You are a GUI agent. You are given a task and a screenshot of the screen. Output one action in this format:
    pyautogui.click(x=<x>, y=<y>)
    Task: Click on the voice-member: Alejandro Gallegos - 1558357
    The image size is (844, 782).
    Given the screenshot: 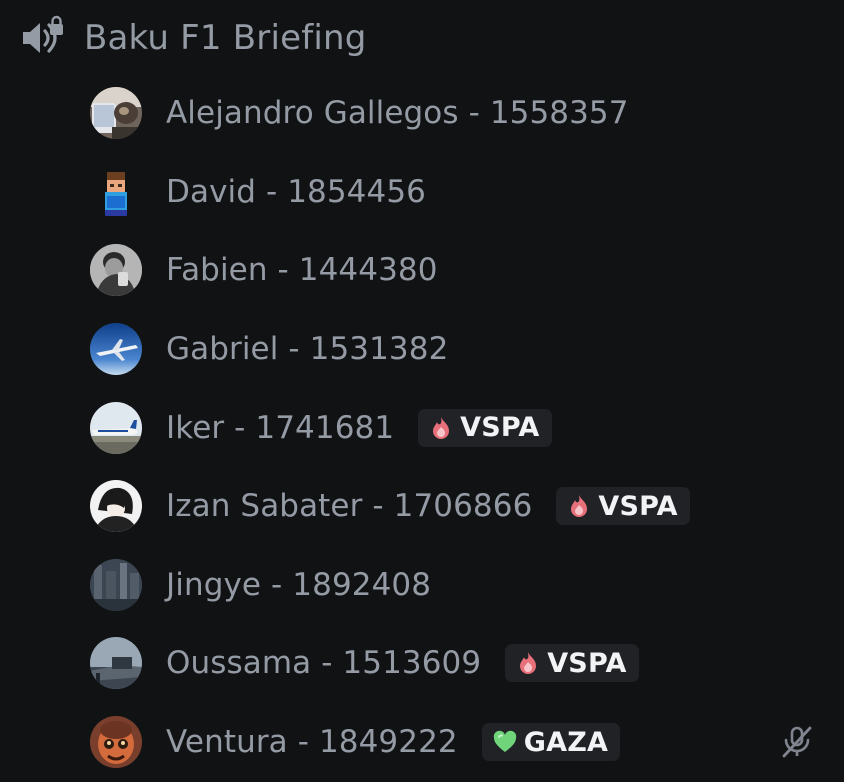 What is the action you would take?
    pyautogui.click(x=460, y=113)
    